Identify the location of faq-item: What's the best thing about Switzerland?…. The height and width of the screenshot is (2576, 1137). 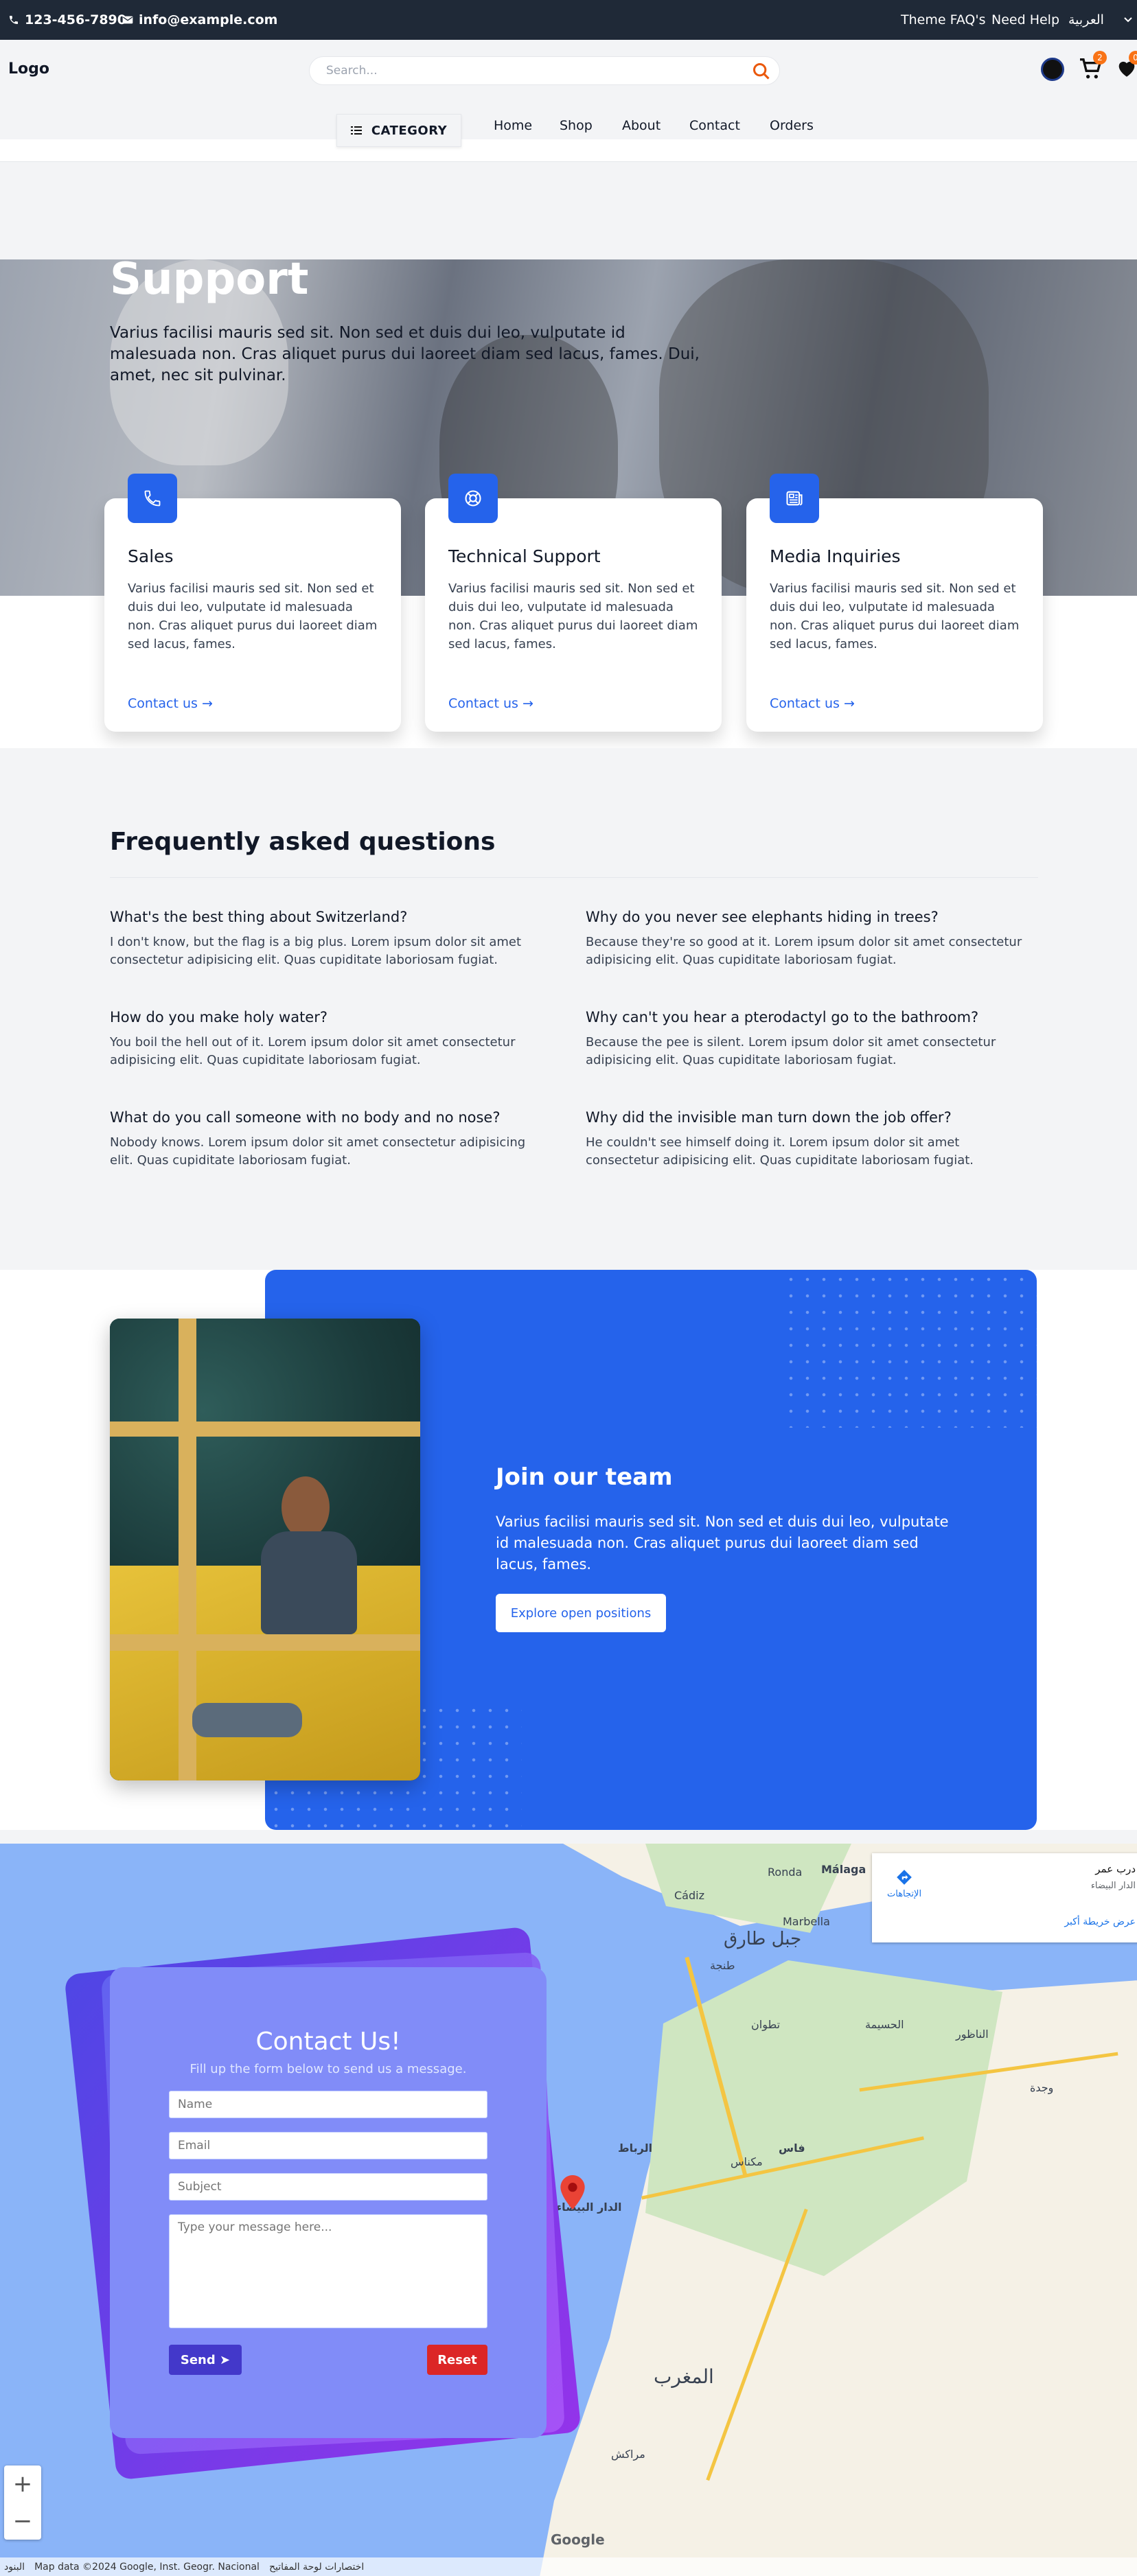
(330, 939).